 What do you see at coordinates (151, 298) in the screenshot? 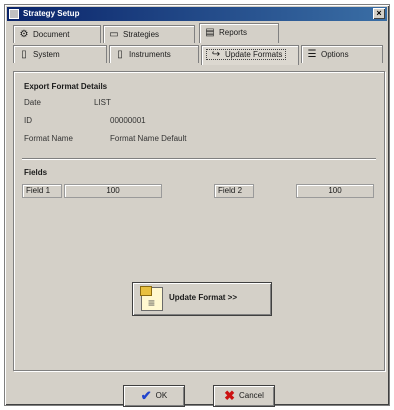
I see `update-format-icon` at bounding box center [151, 298].